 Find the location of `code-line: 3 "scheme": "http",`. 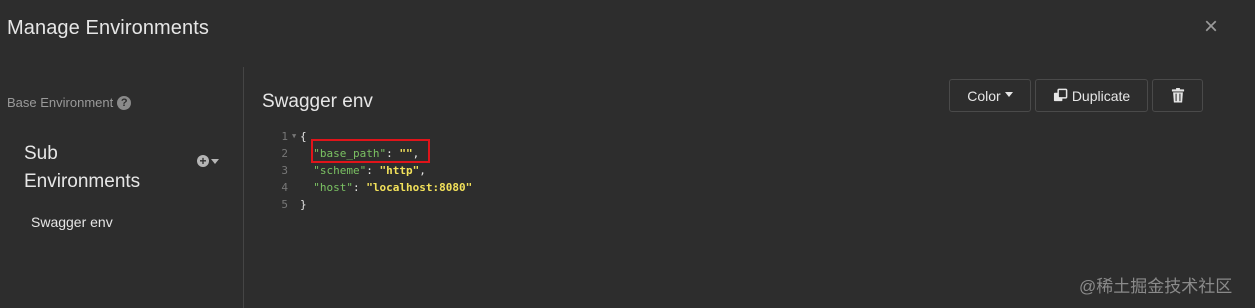

code-line: 3 "scheme": "http", is located at coordinates (372, 170).